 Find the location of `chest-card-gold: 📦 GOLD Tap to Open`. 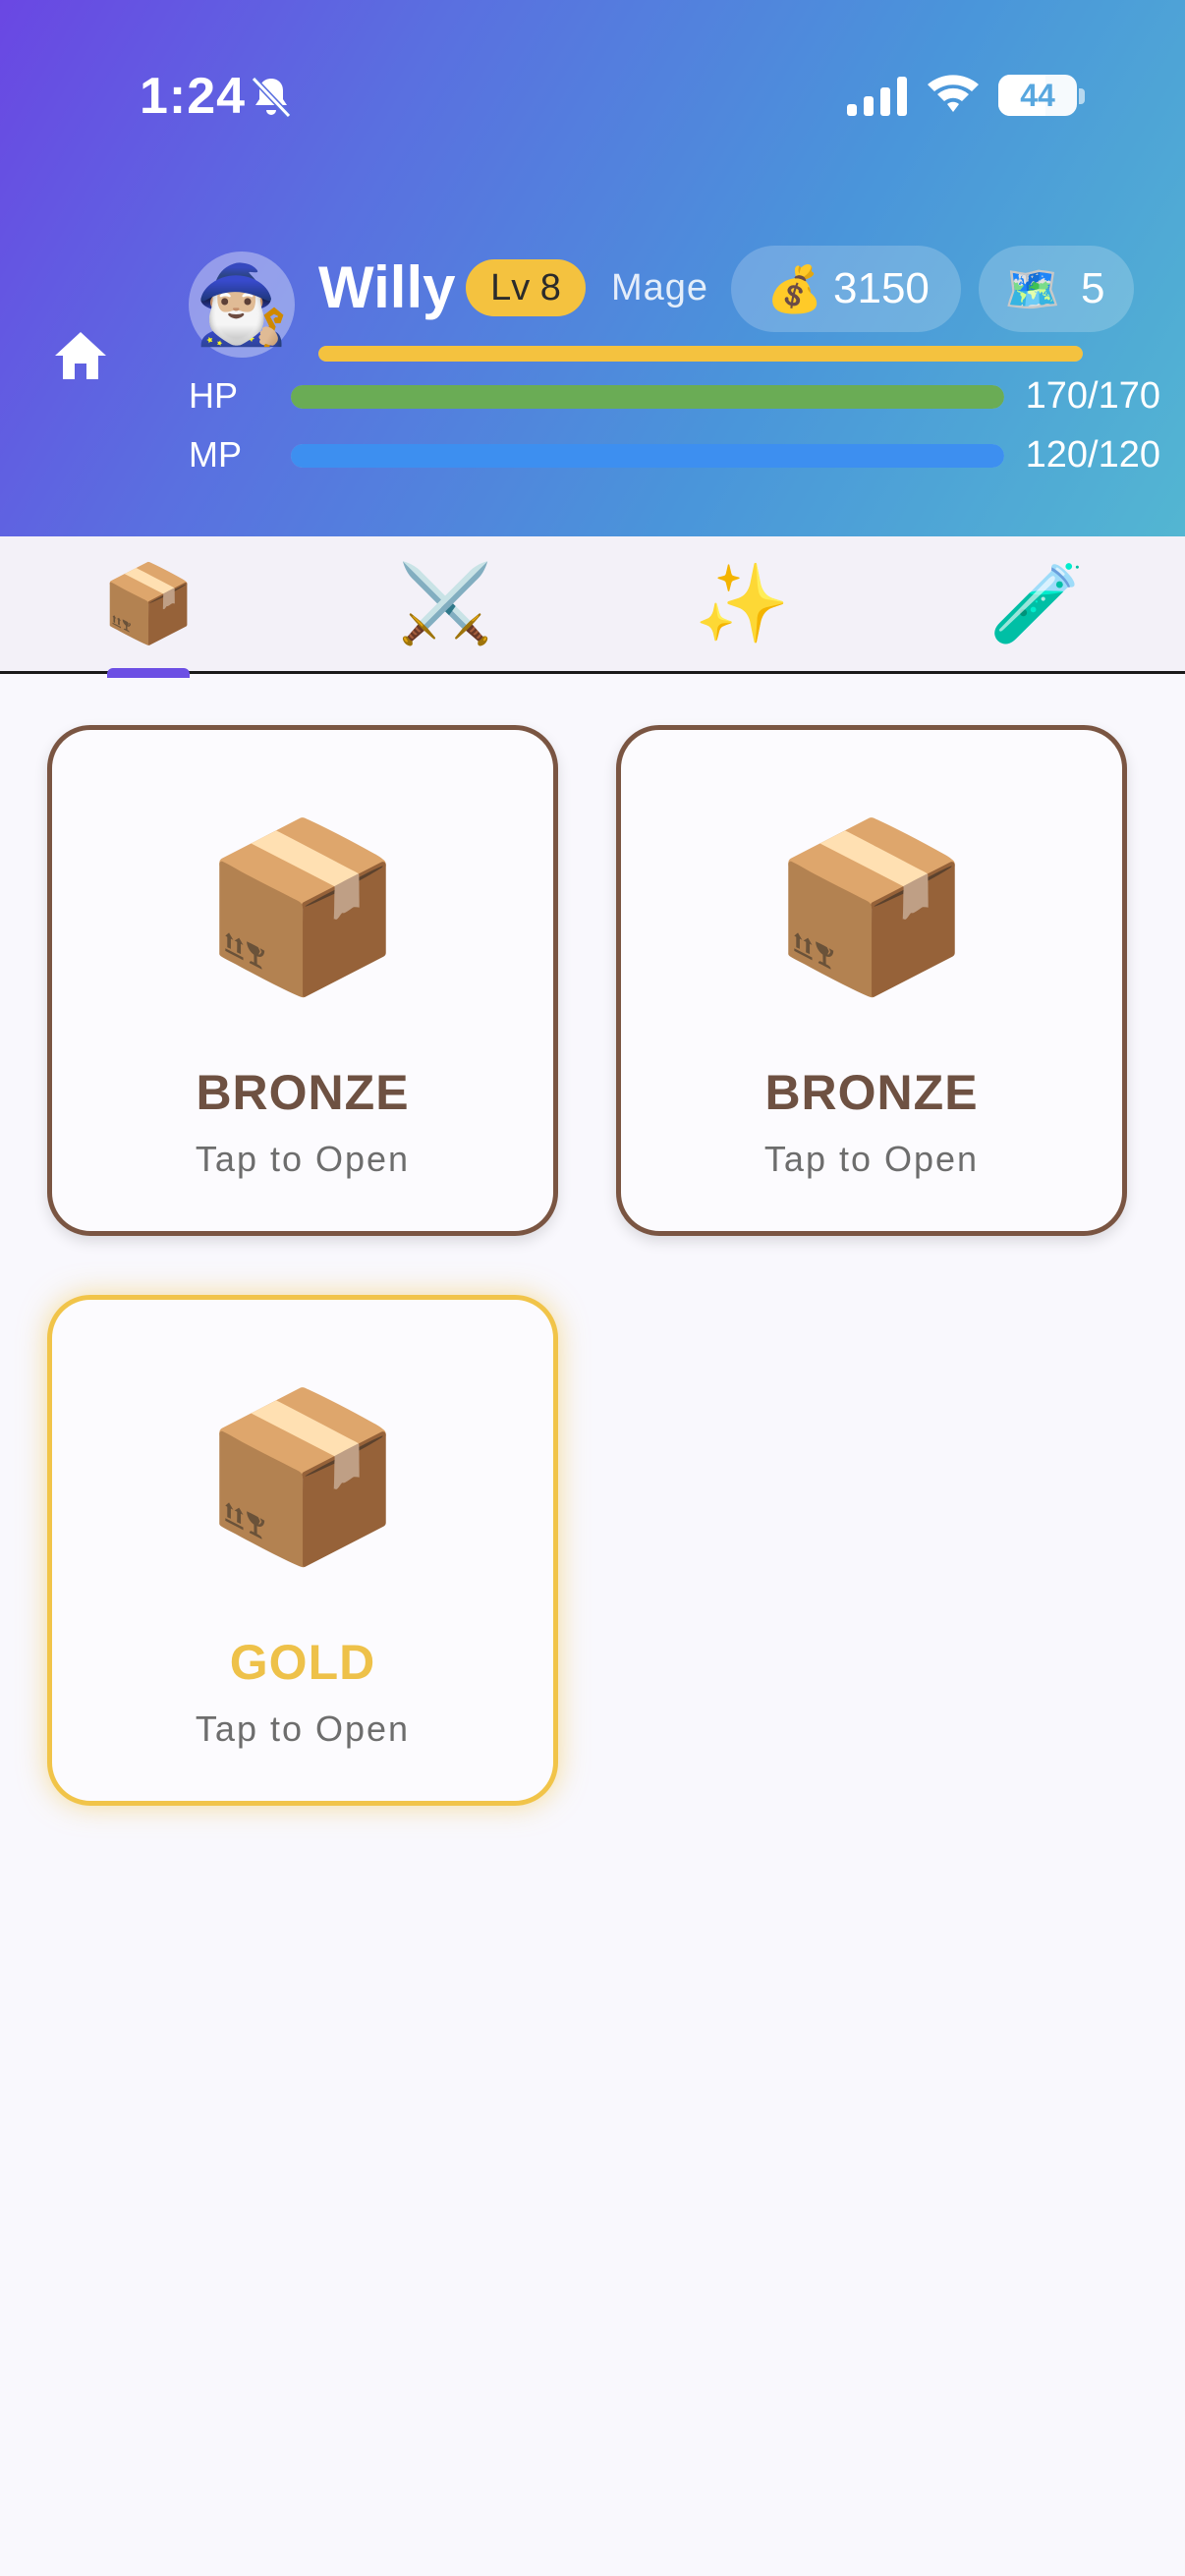

chest-card-gold: 📦 GOLD Tap to Open is located at coordinates (303, 1550).